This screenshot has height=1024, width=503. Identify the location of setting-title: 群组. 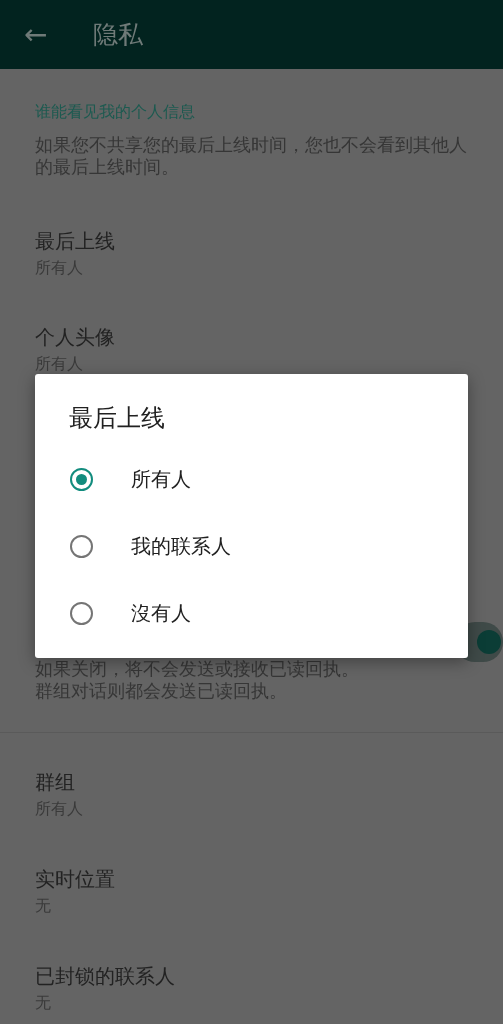
(55, 782).